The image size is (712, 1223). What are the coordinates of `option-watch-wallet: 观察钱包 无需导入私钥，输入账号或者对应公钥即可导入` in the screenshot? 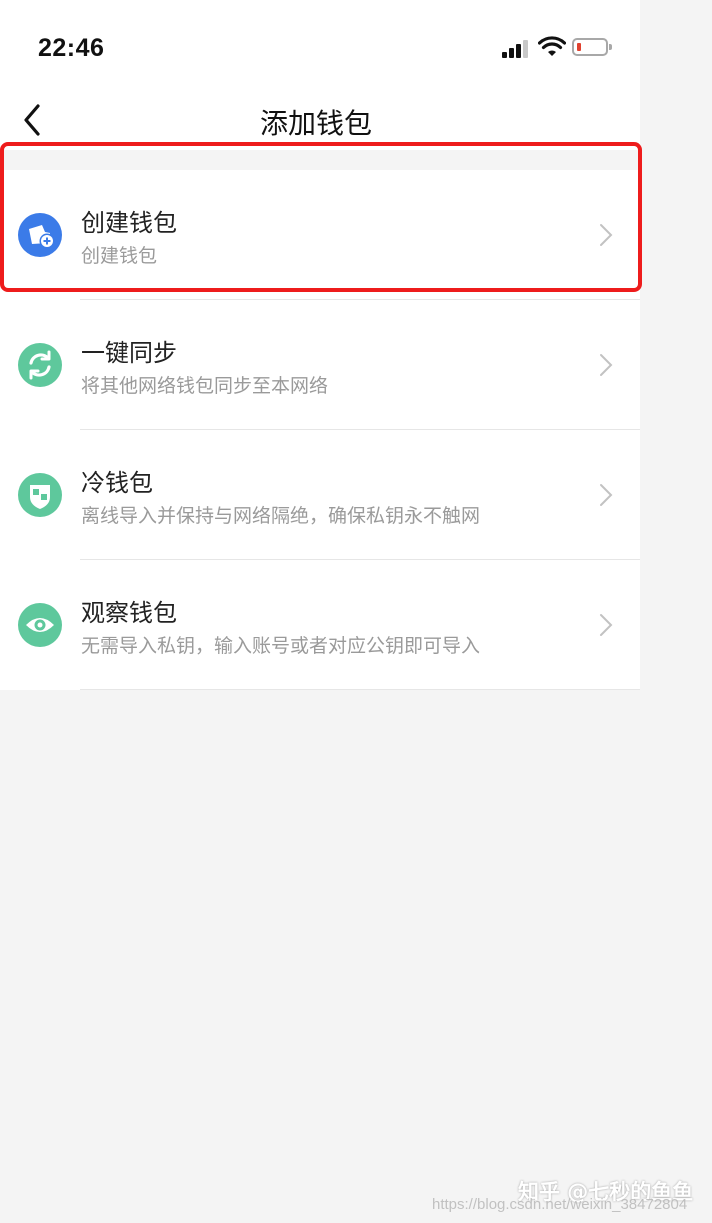 It's located at (320, 625).